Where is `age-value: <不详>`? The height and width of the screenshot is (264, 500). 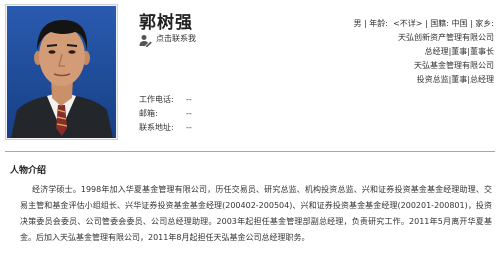 age-value: <不详> is located at coordinates (408, 23).